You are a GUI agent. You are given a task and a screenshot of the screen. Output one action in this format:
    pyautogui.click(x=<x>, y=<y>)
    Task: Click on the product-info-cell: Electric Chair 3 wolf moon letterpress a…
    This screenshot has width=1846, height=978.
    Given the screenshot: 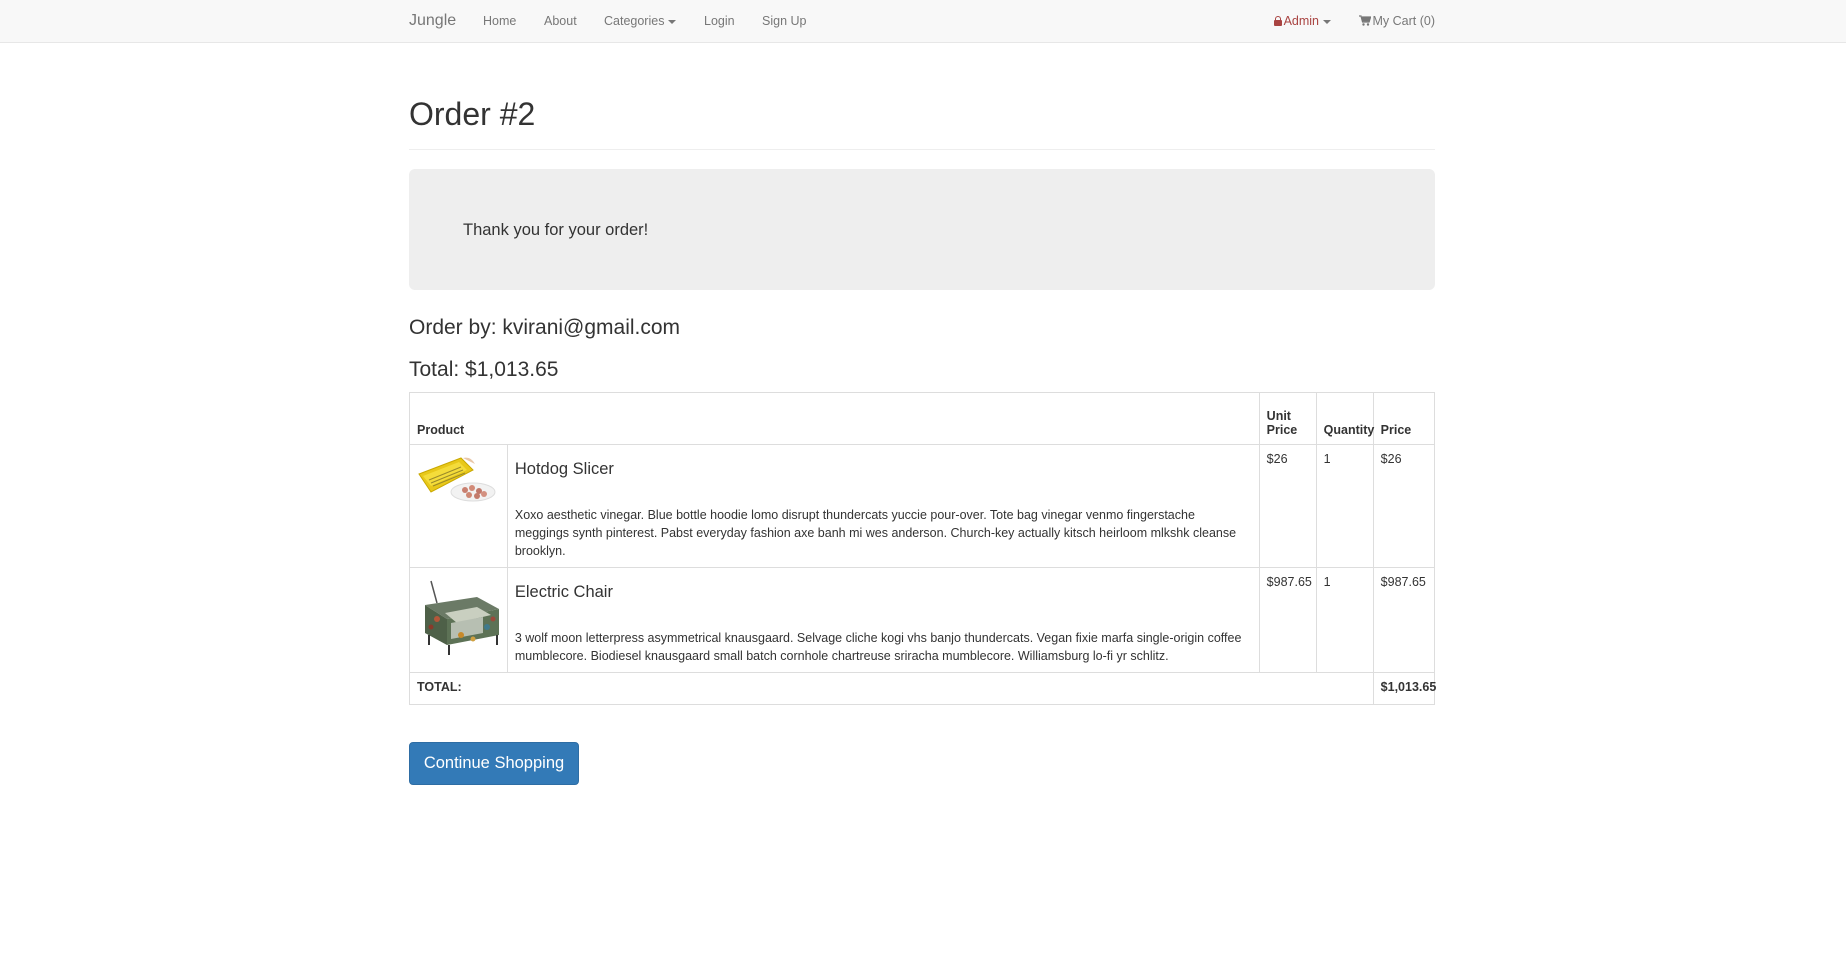 What is the action you would take?
    pyautogui.click(x=883, y=620)
    